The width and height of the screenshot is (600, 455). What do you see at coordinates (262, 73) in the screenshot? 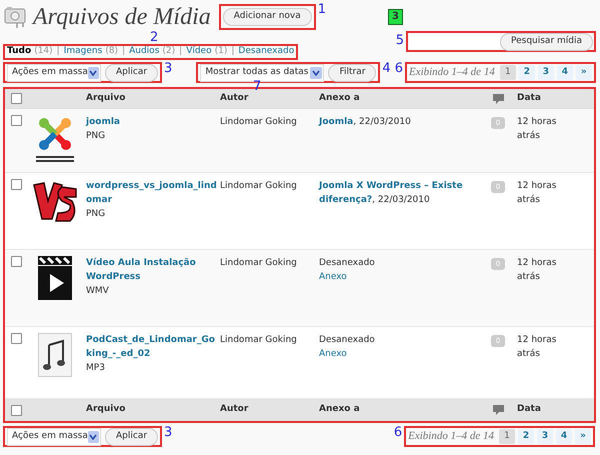
I see `select-dropdown: Mostrar todas as datas` at bounding box center [262, 73].